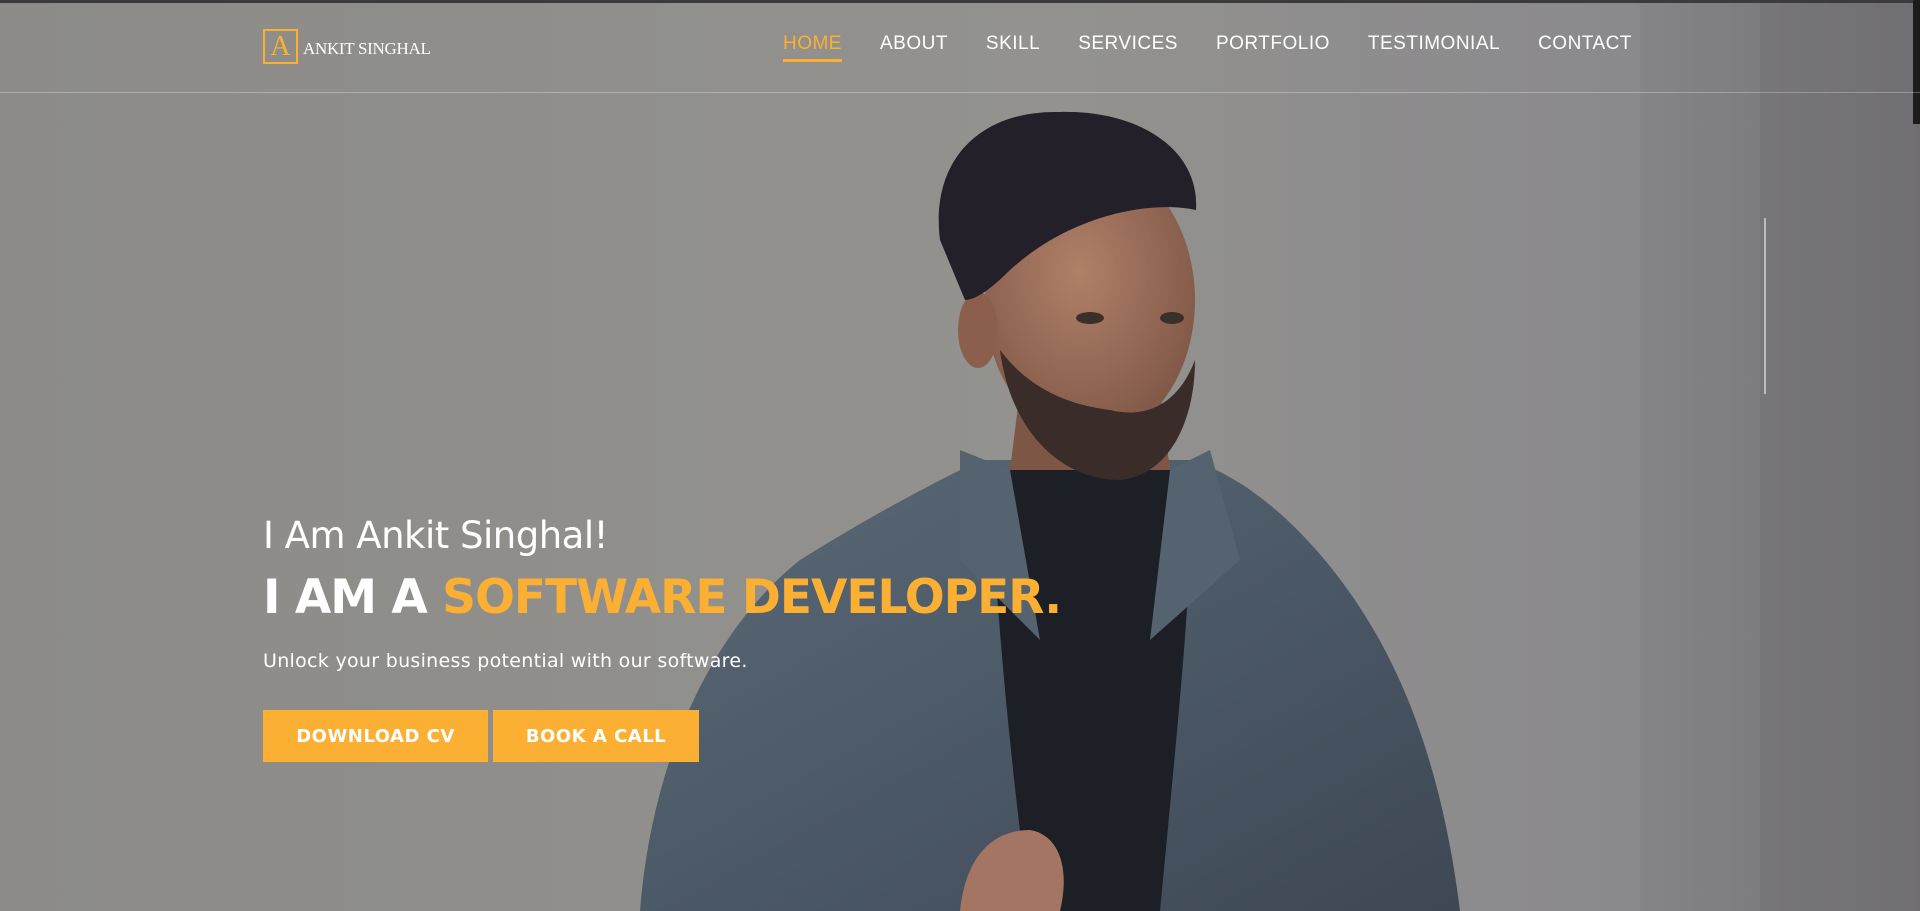 This screenshot has width=1920, height=911. Describe the element at coordinates (435, 535) in the screenshot. I see `hero-greeting: I Am Ankit Singhal!` at that location.